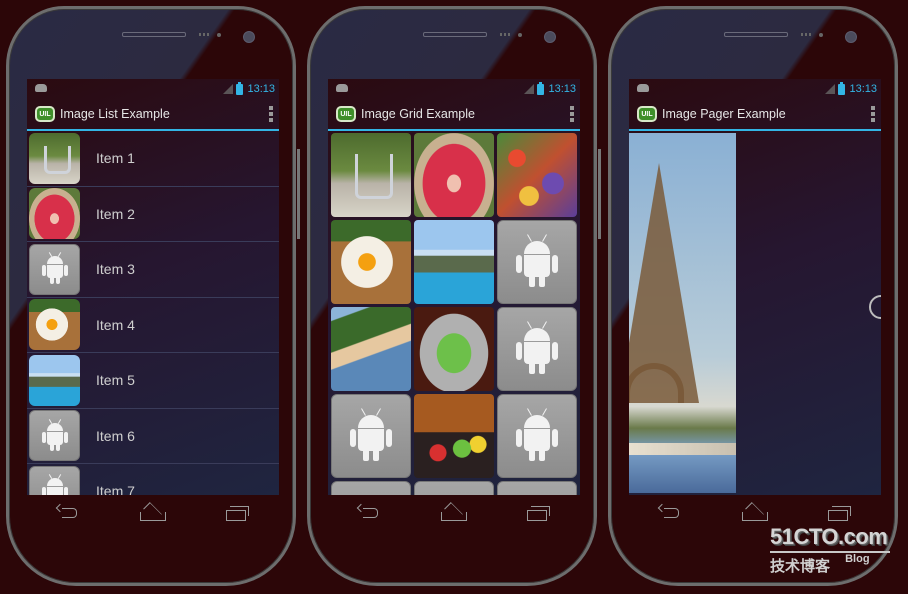 Image resolution: width=908 pixels, height=594 pixels. I want to click on grid-cell-egg, so click(371, 262).